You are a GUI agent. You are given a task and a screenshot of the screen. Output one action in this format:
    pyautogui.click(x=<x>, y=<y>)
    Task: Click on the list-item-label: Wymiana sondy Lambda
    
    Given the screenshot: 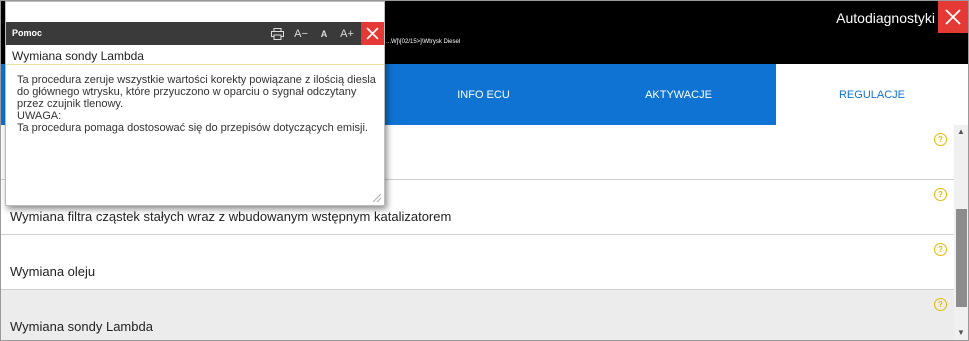 What is the action you would take?
    pyautogui.click(x=81, y=326)
    